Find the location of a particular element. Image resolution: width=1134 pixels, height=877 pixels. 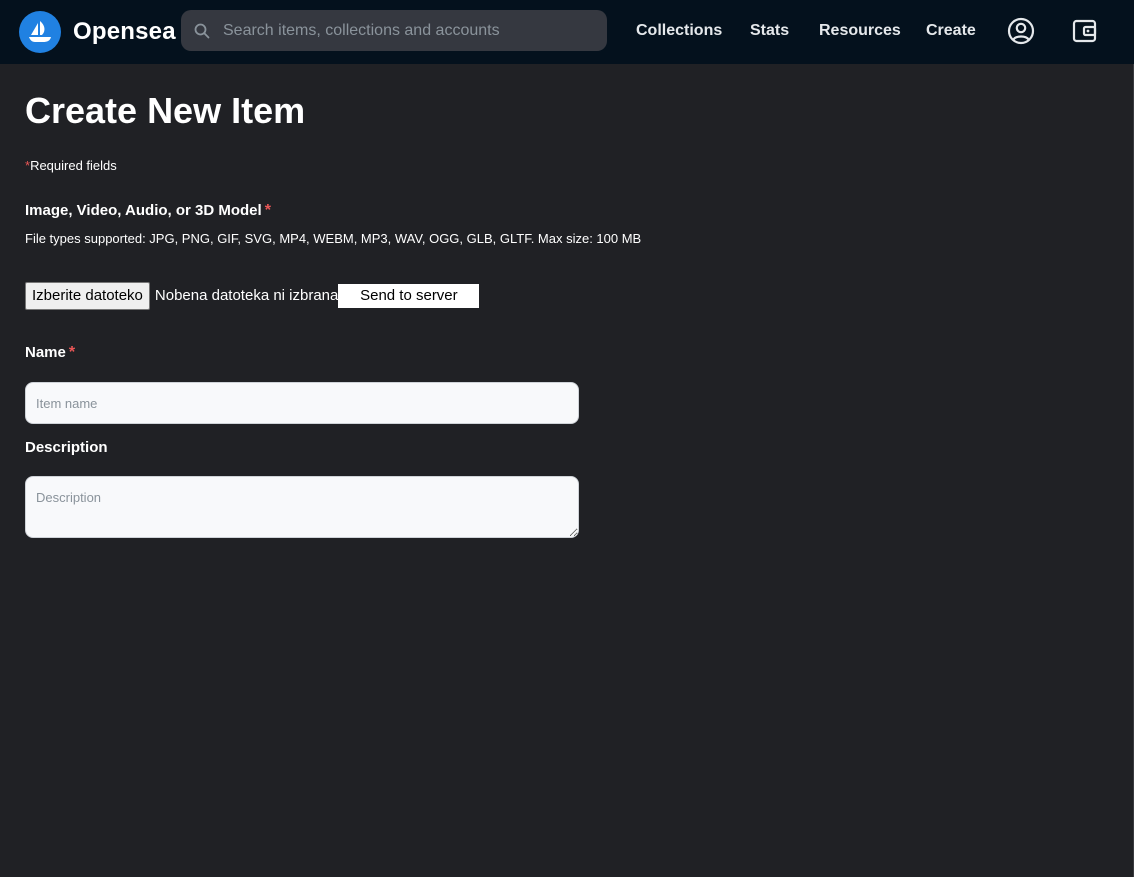

media-label: Image, Video, Audio, or 3D Model * is located at coordinates (148, 211).